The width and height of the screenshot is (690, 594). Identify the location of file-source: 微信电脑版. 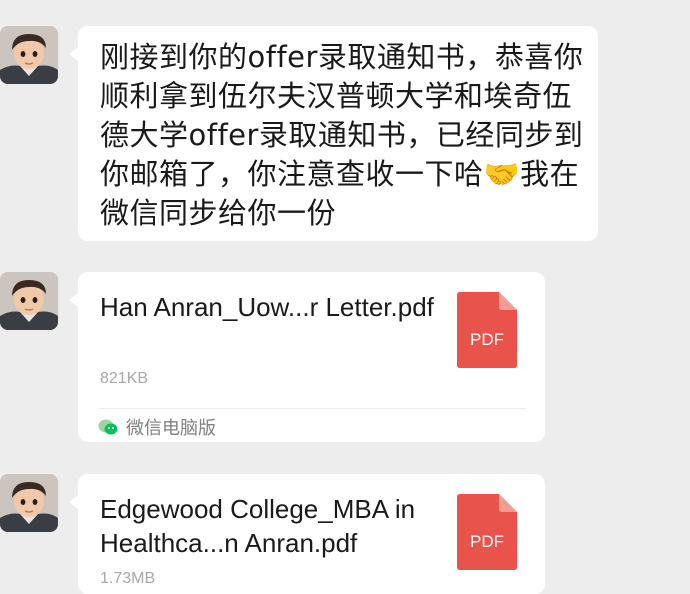
(157, 427).